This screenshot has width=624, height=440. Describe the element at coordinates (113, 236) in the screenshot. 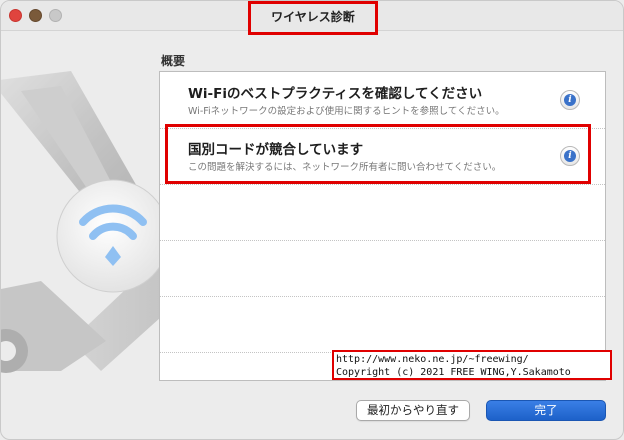

I see `wifi-disc` at that location.